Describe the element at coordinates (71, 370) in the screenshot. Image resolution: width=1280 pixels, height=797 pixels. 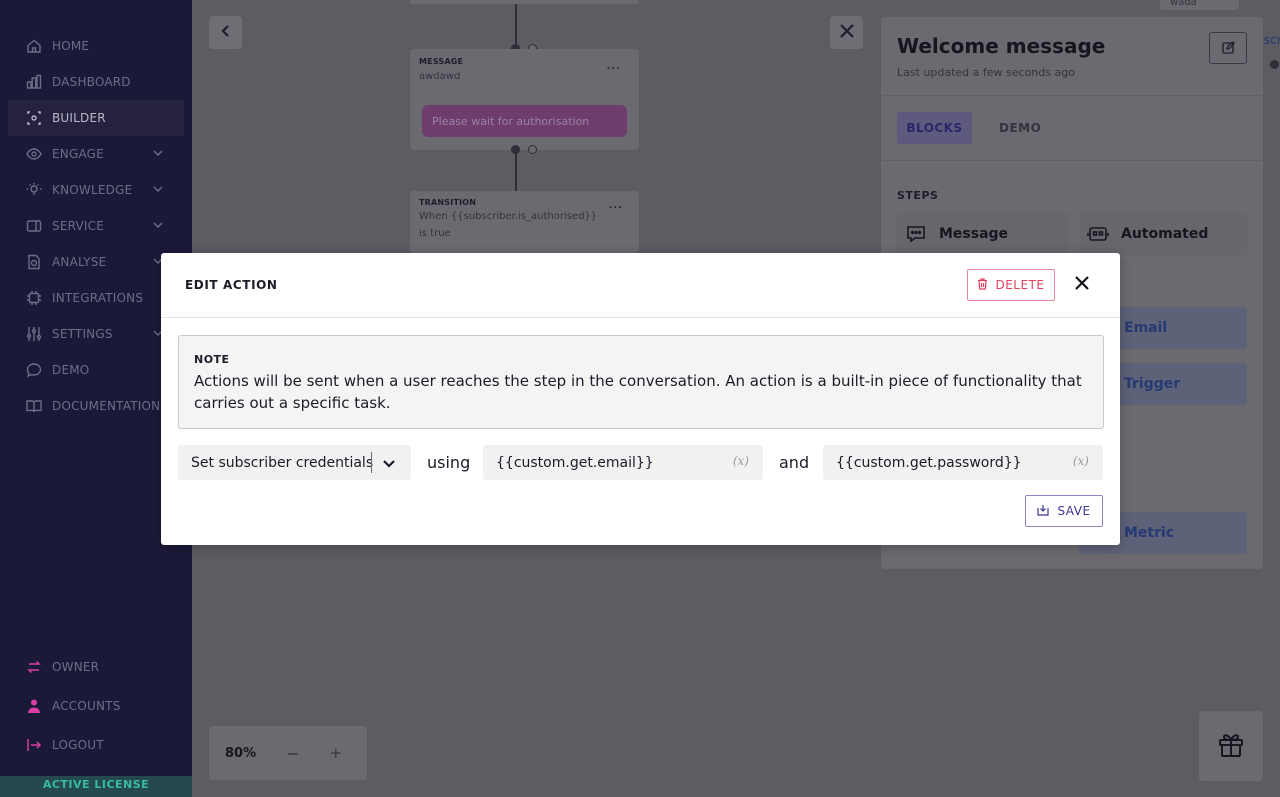
I see `sidebar-item-label: DEMO` at that location.